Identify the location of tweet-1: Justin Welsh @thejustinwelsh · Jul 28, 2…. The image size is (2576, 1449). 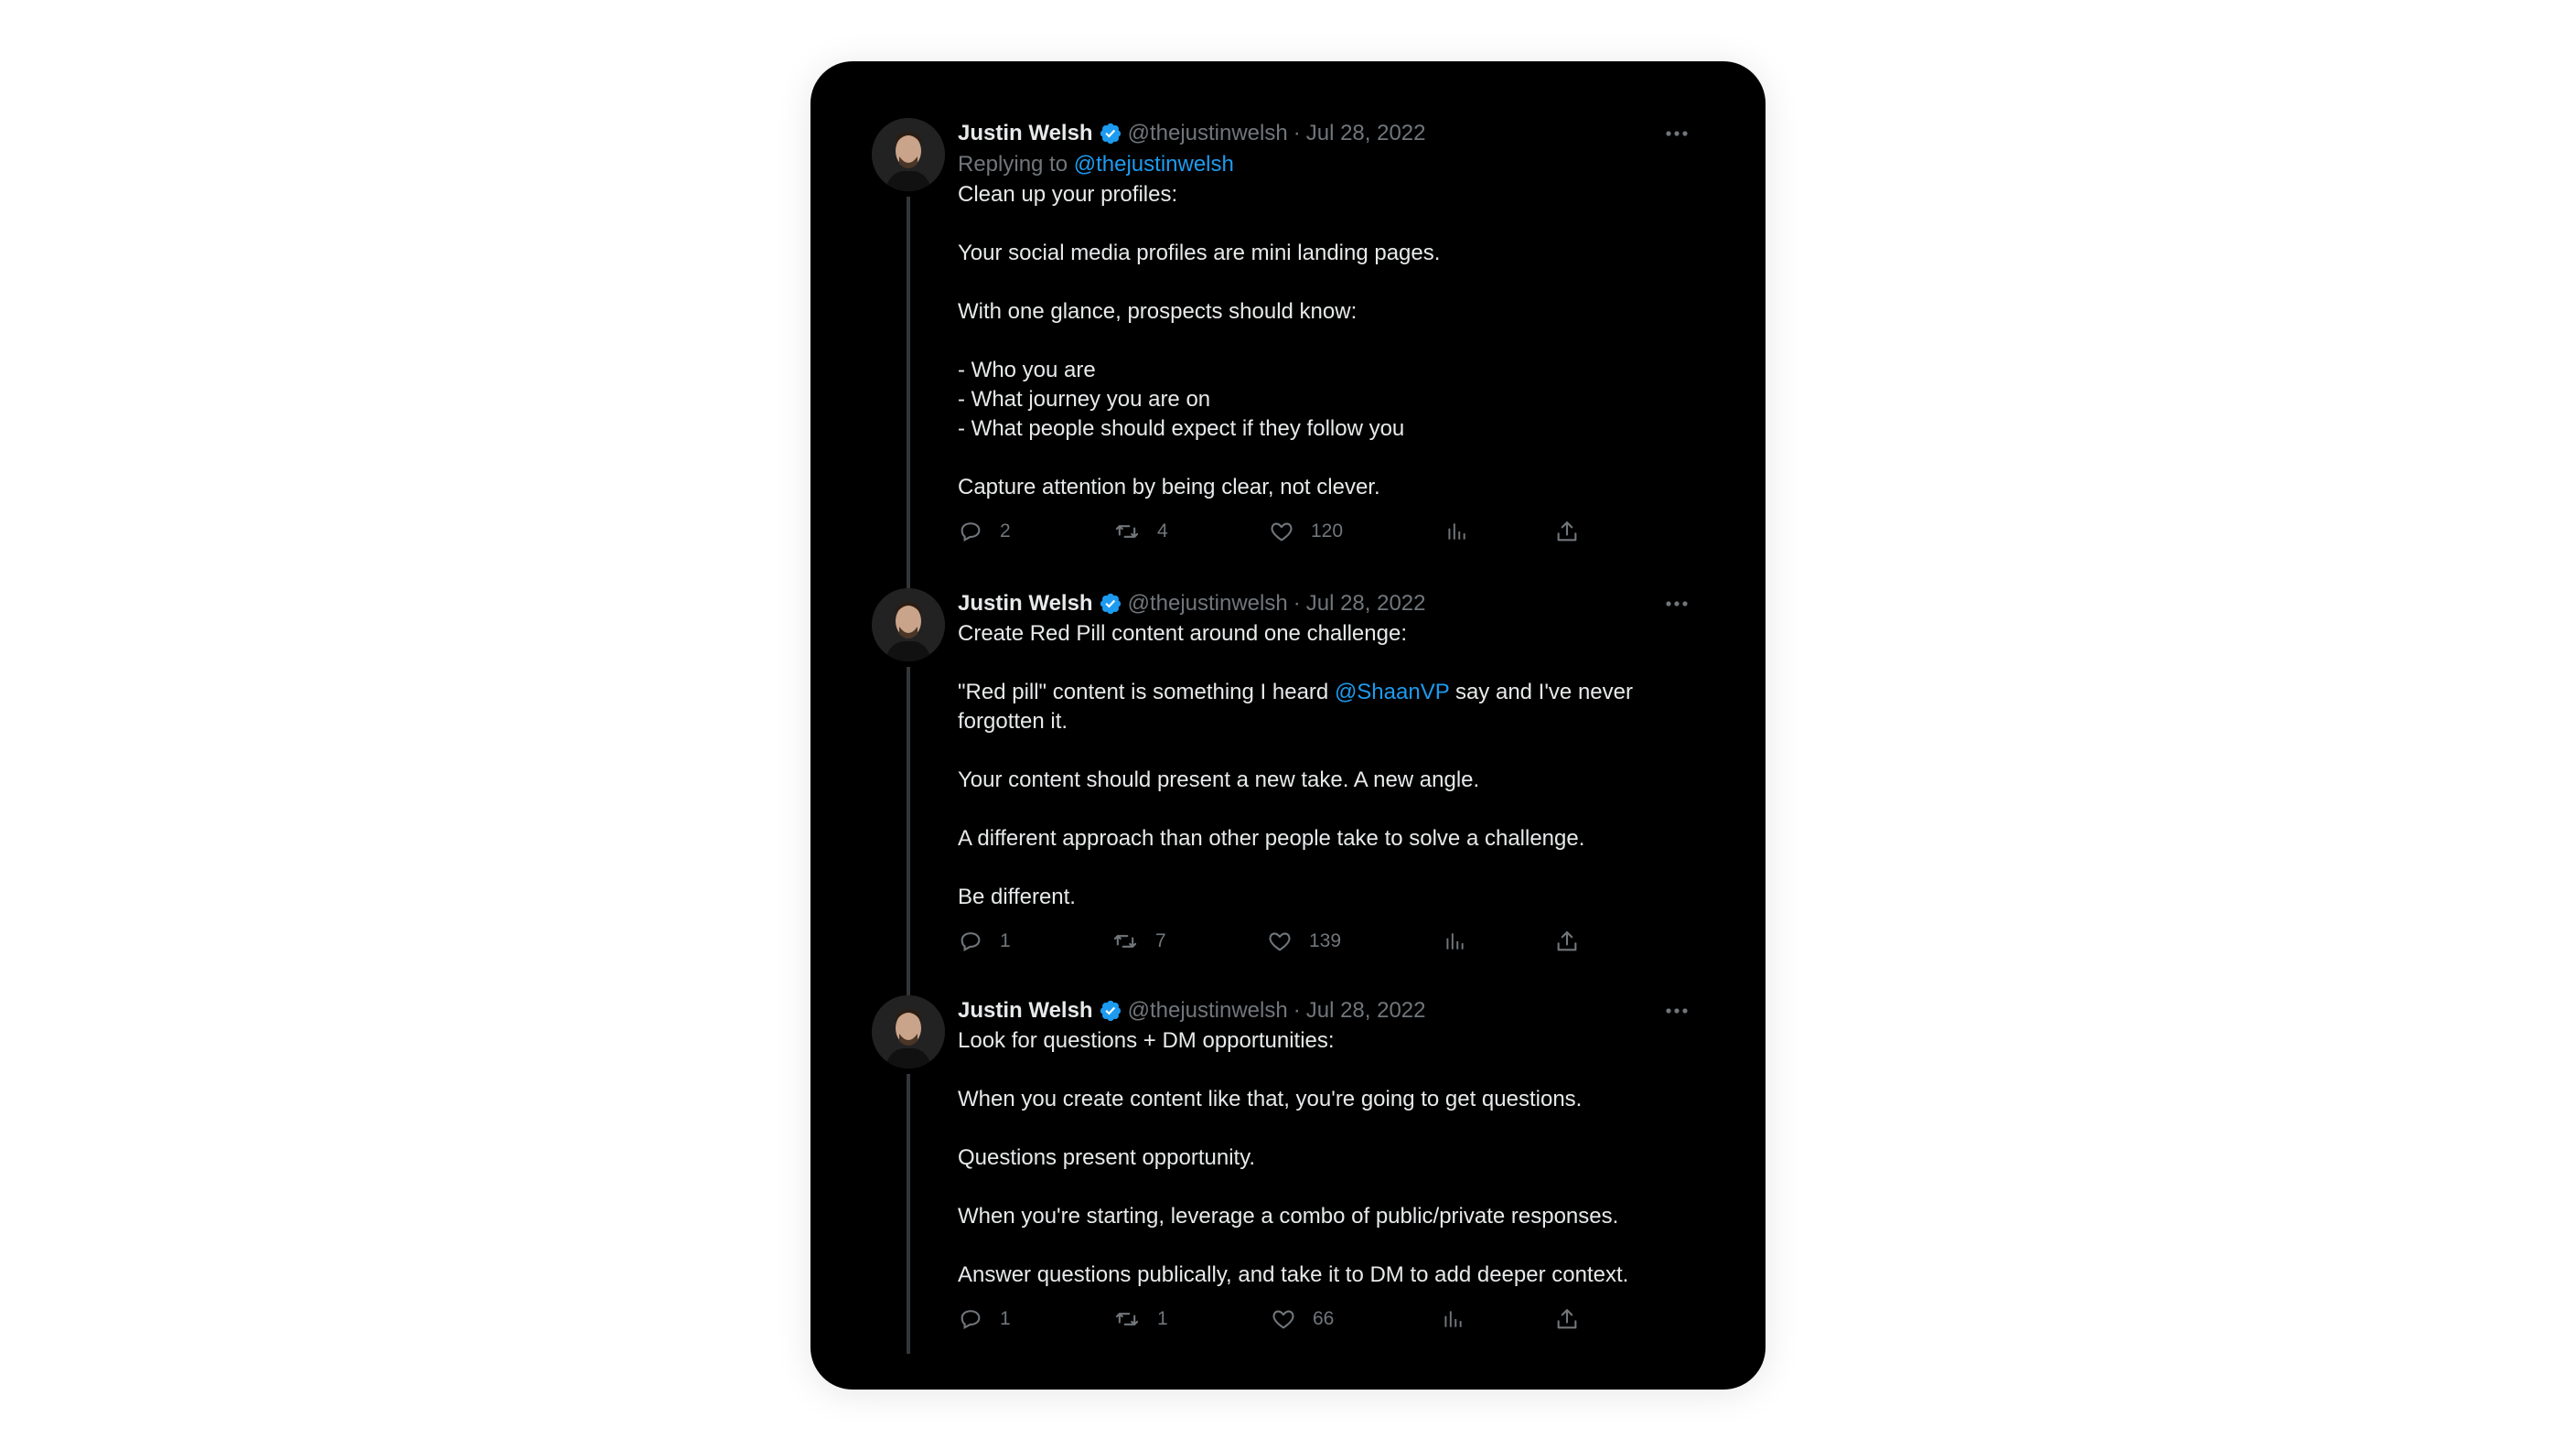
(1288, 381).